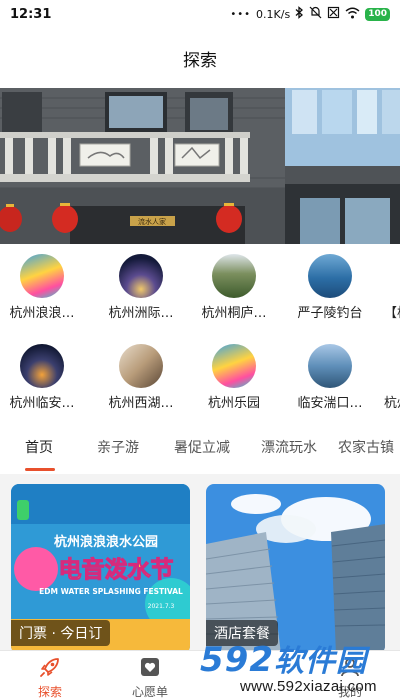  What do you see at coordinates (150, 668) in the screenshot?
I see `heart-card-icon` at bounding box center [150, 668].